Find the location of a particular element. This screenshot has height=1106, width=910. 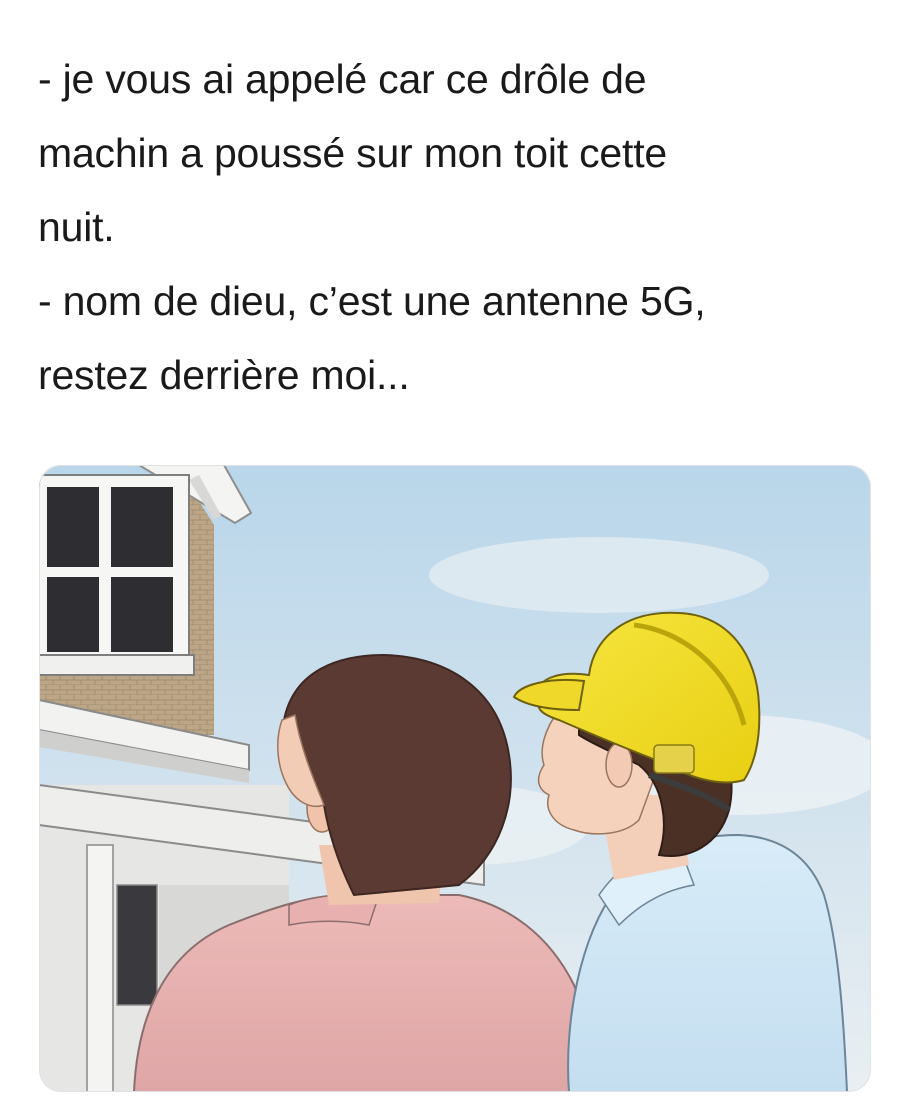

caption-line-2: machin a poussé sur mon toit cette is located at coordinates (353, 153).